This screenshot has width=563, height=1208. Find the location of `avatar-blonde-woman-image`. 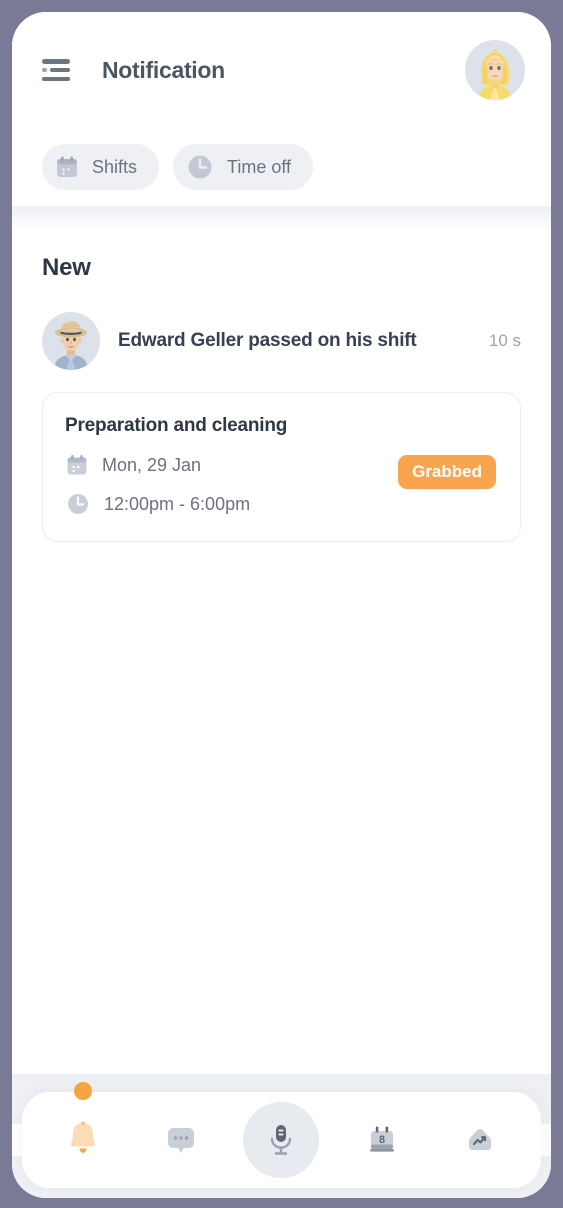

avatar-blonde-woman-image is located at coordinates (495, 70).